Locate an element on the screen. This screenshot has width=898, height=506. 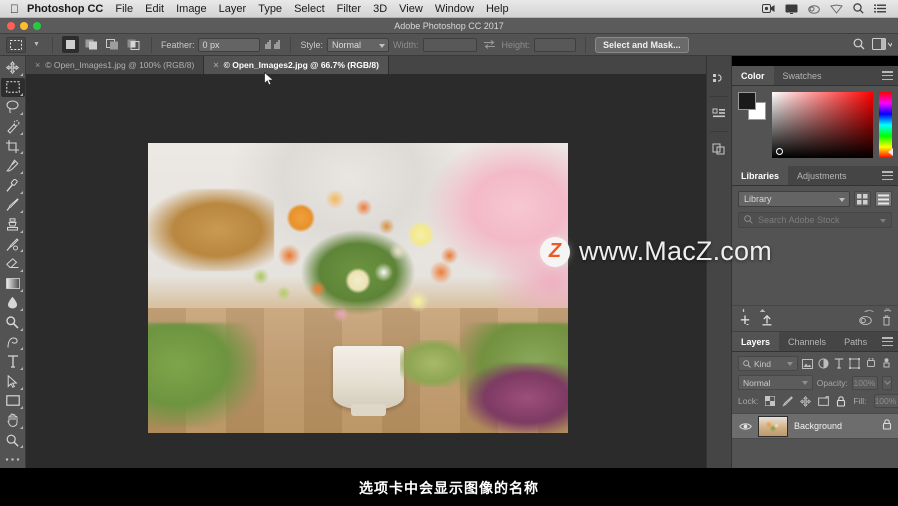
brush-tool is located at coordinates (13, 205).